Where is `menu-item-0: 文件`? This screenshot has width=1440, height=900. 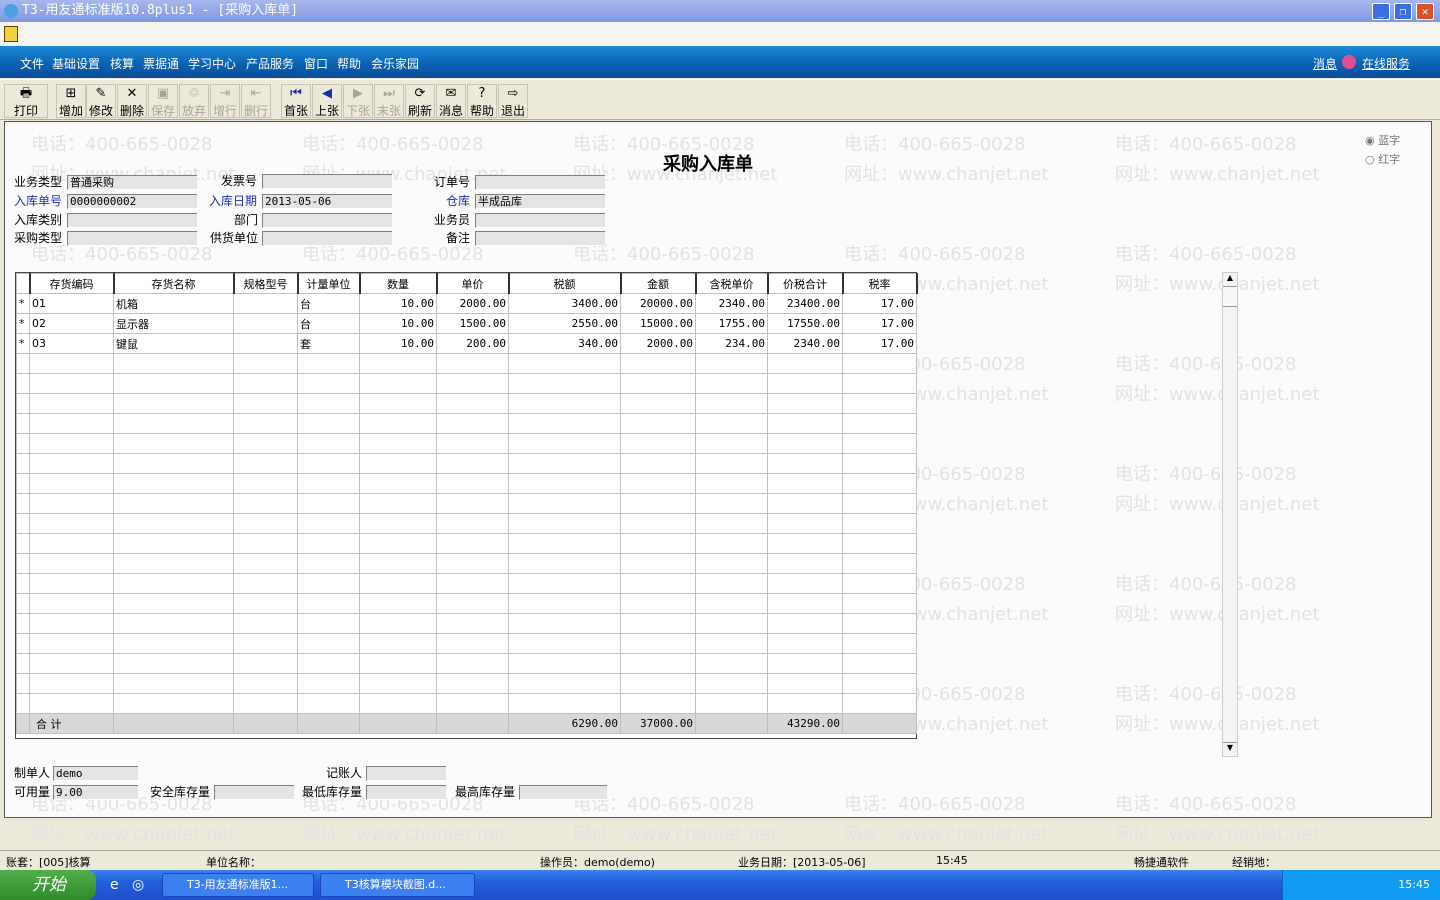
menu-item-0: 文件 is located at coordinates (32, 63).